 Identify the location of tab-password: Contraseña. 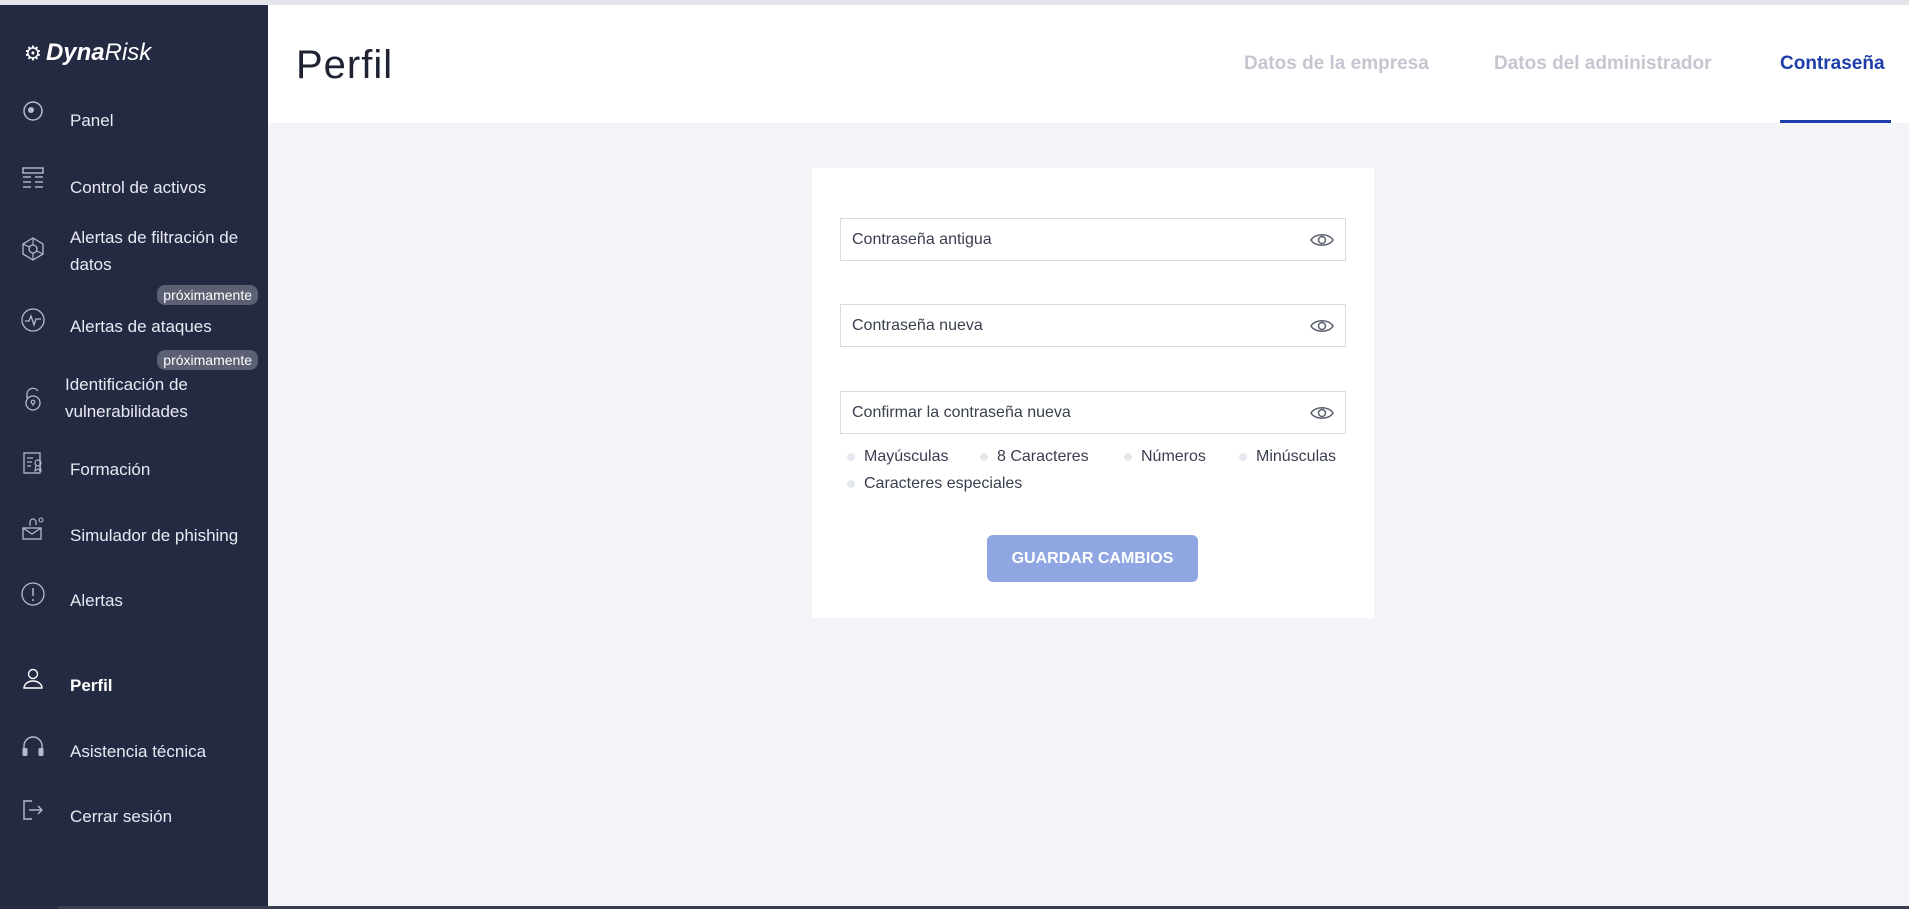
(1832, 64).